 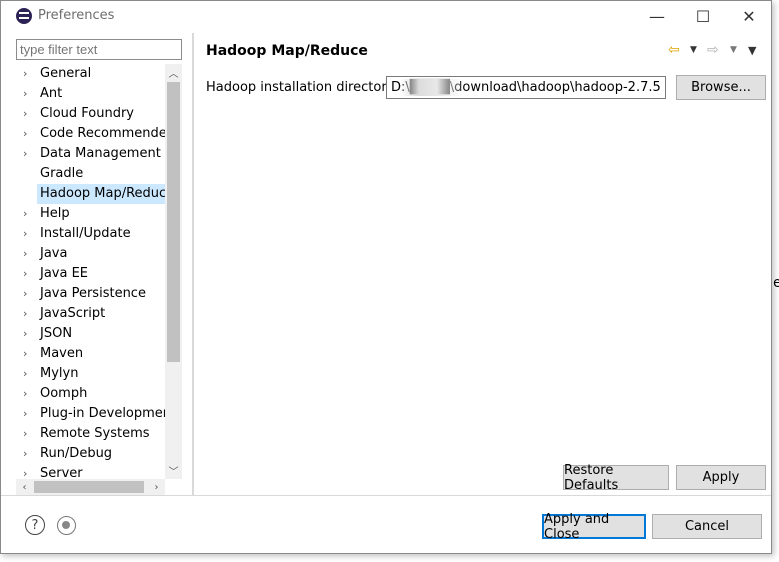 I want to click on tree-item-label: Ant, so click(x=51, y=93).